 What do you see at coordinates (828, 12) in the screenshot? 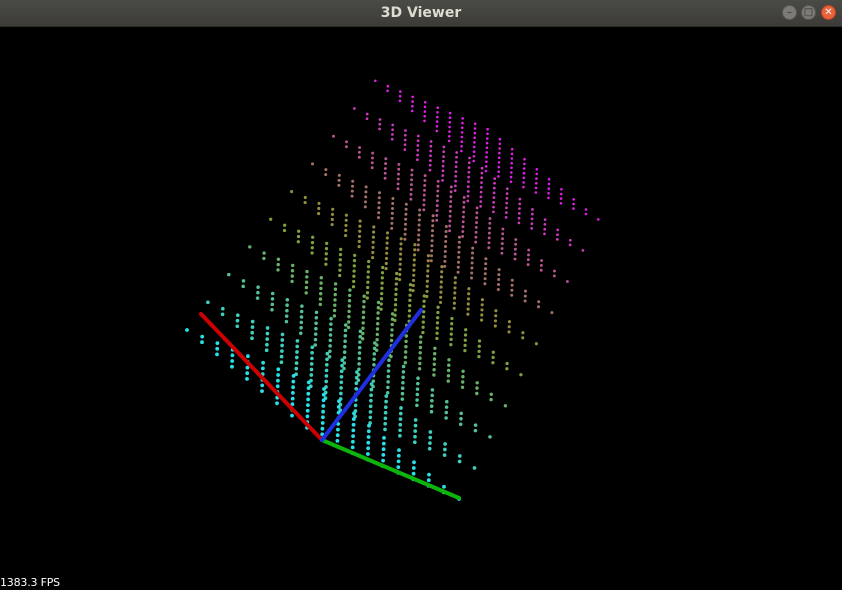
I see `close-button: ✕` at bounding box center [828, 12].